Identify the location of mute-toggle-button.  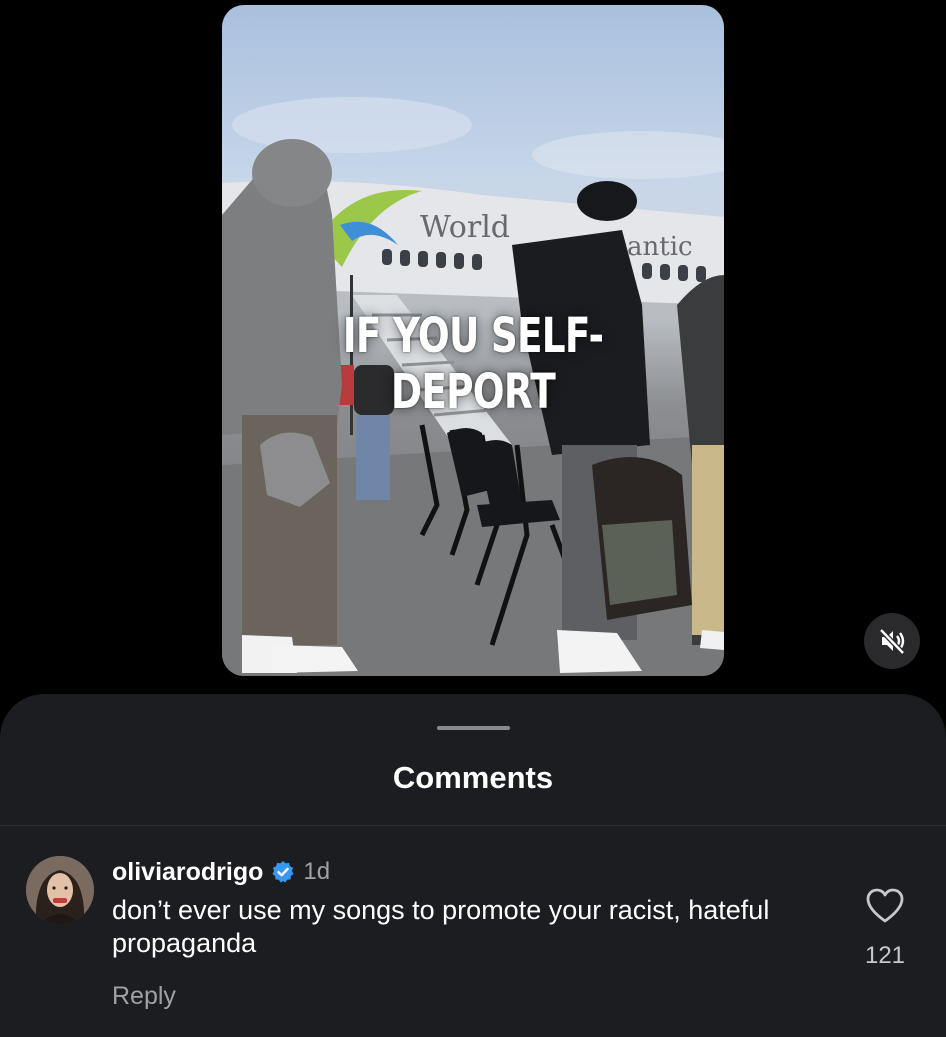
(892, 641).